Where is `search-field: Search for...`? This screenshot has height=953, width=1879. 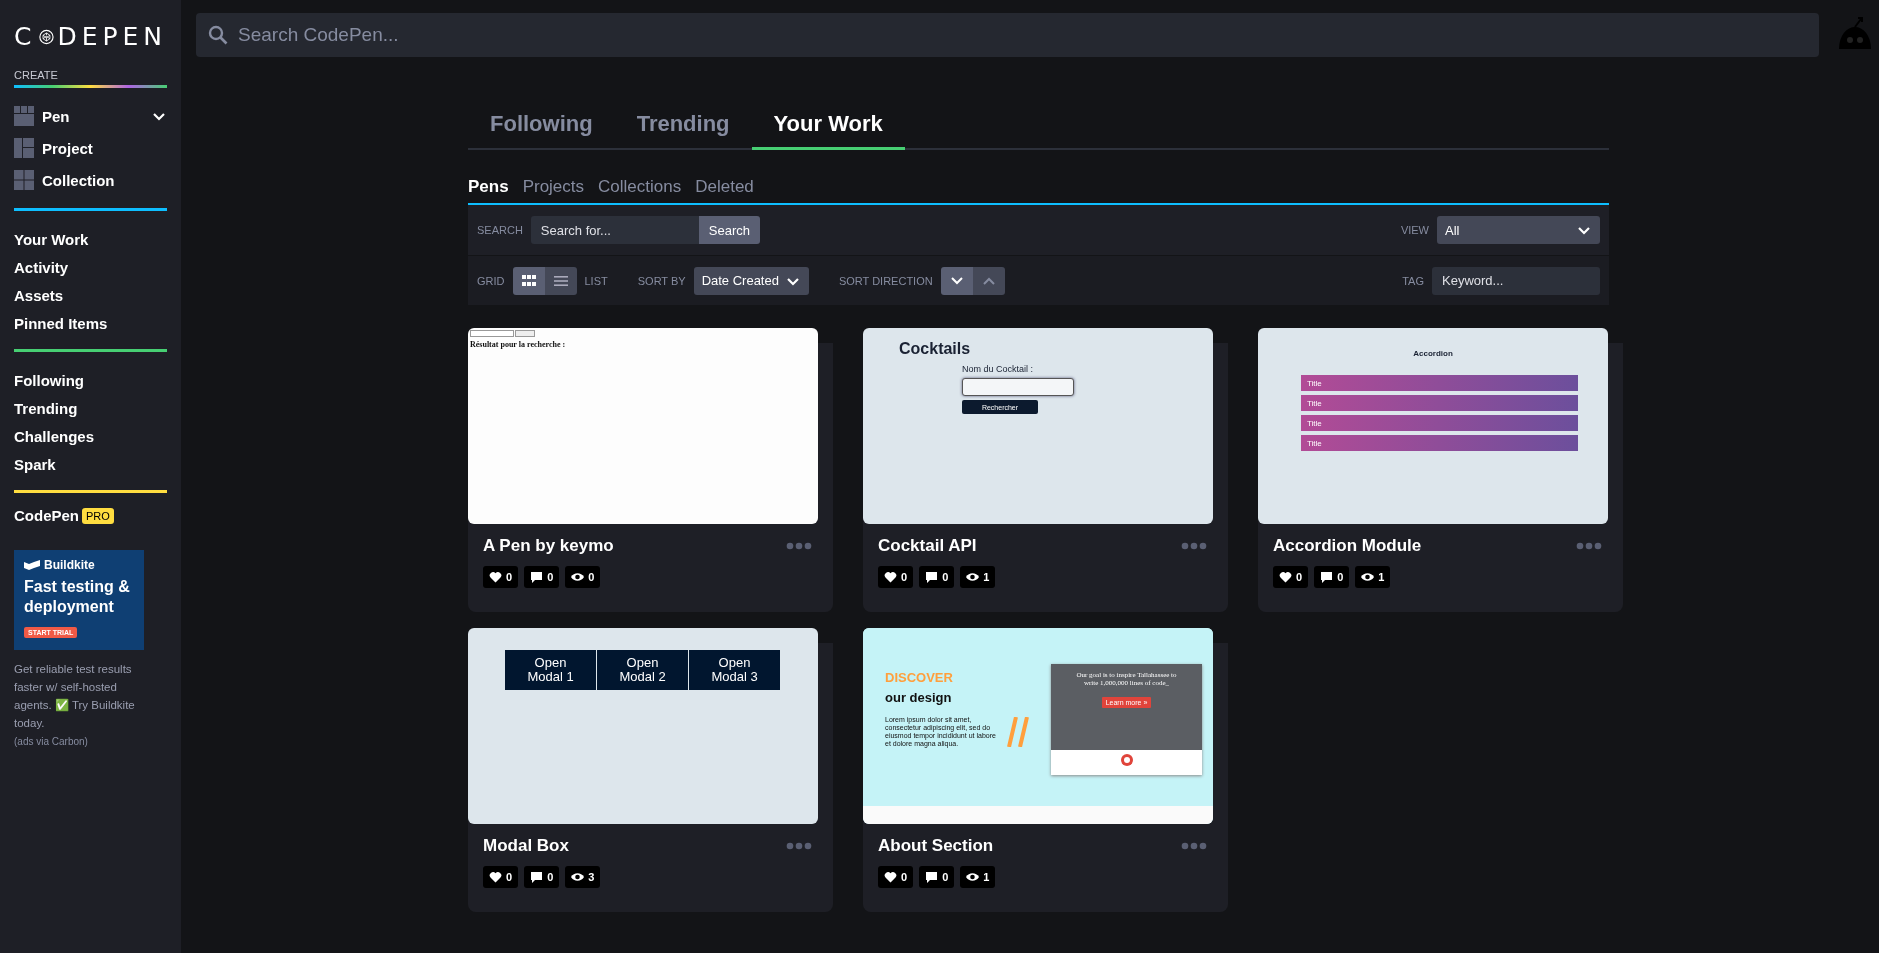
search-field: Search for... is located at coordinates (614, 230).